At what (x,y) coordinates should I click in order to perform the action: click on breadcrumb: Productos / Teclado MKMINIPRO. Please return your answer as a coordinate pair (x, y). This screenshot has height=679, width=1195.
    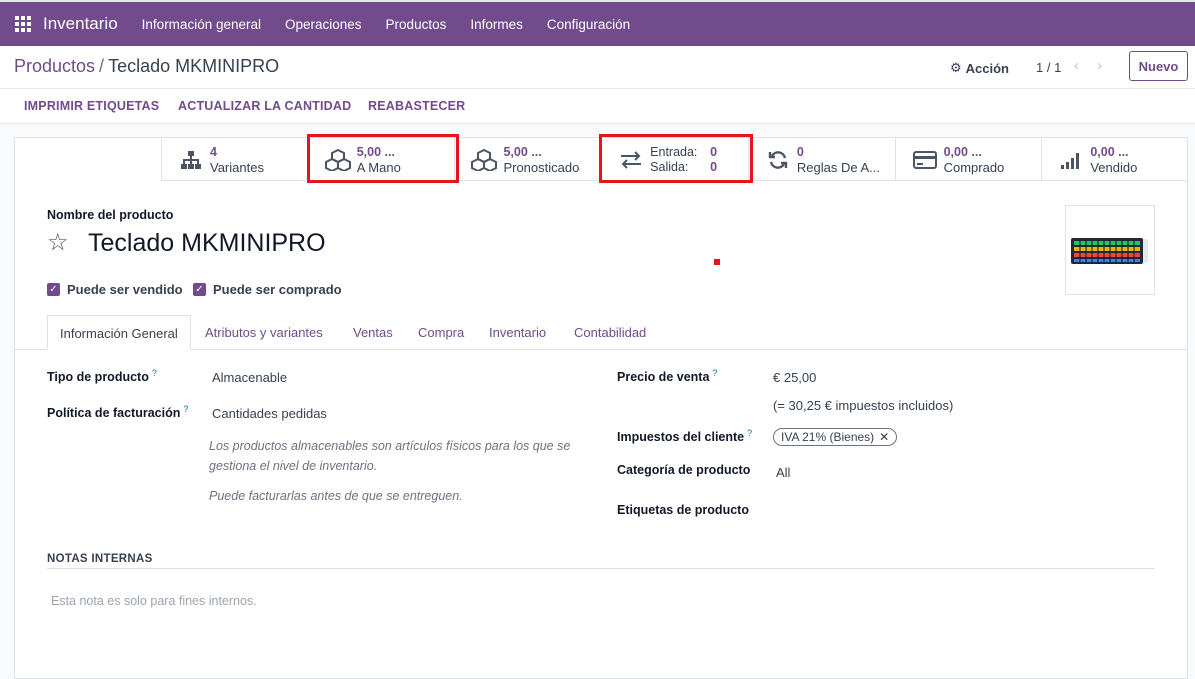
    Looking at the image, I should click on (146, 66).